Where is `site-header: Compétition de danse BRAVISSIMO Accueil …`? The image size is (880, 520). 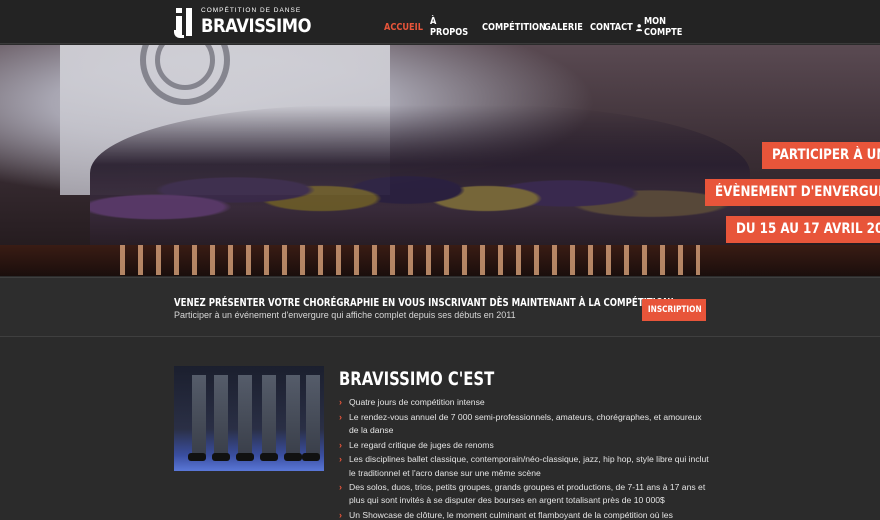
site-header: Compétition de danse BRAVISSIMO Accueil … is located at coordinates (440, 22).